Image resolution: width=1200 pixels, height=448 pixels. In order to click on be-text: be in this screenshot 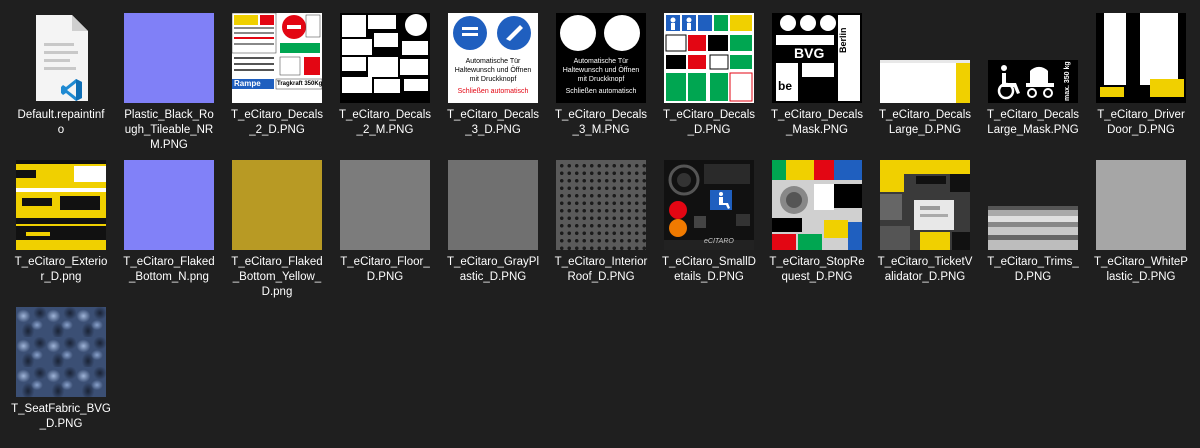, I will do `click(785, 86)`.